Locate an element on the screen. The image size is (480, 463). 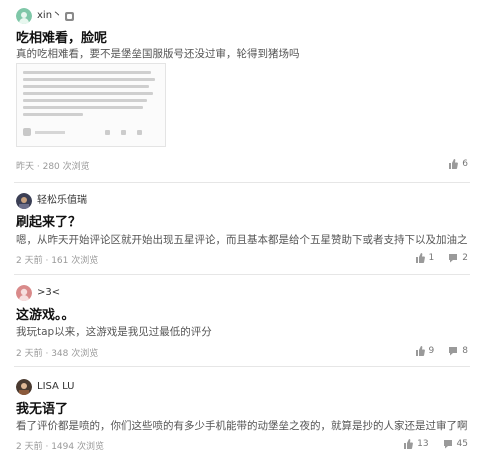
comment-count: 8 is located at coordinates (465, 351).